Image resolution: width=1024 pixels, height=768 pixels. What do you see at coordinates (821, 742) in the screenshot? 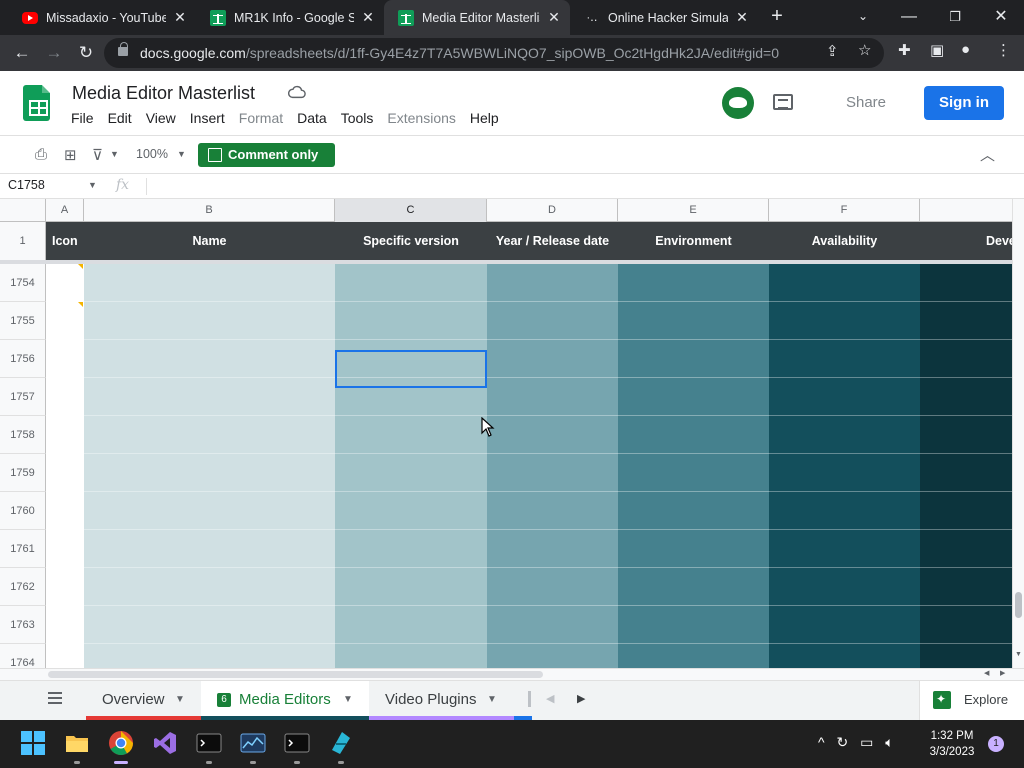
I see `chevron-up-icon: ^` at bounding box center [821, 742].